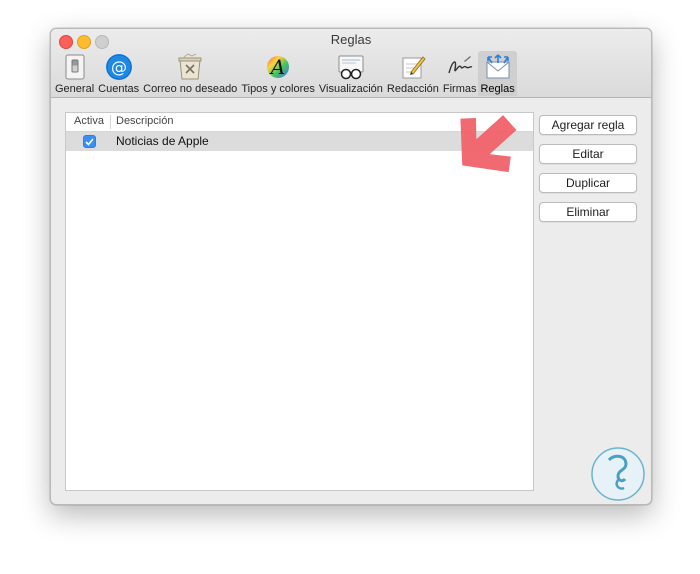 The width and height of the screenshot is (700, 574). I want to click on column-header-descripcion: Descripción, so click(144, 121).